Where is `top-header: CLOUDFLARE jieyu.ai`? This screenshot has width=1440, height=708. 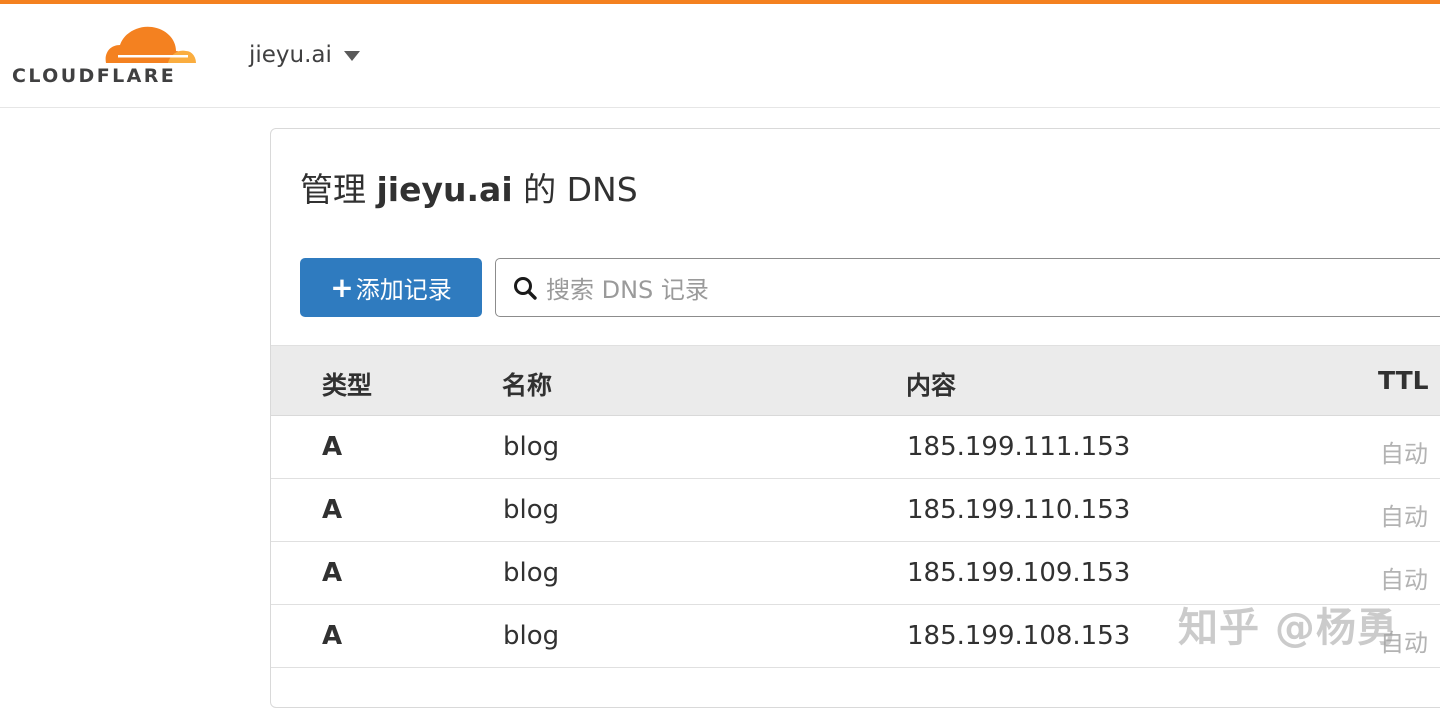 top-header: CLOUDFLARE jieyu.ai is located at coordinates (720, 56).